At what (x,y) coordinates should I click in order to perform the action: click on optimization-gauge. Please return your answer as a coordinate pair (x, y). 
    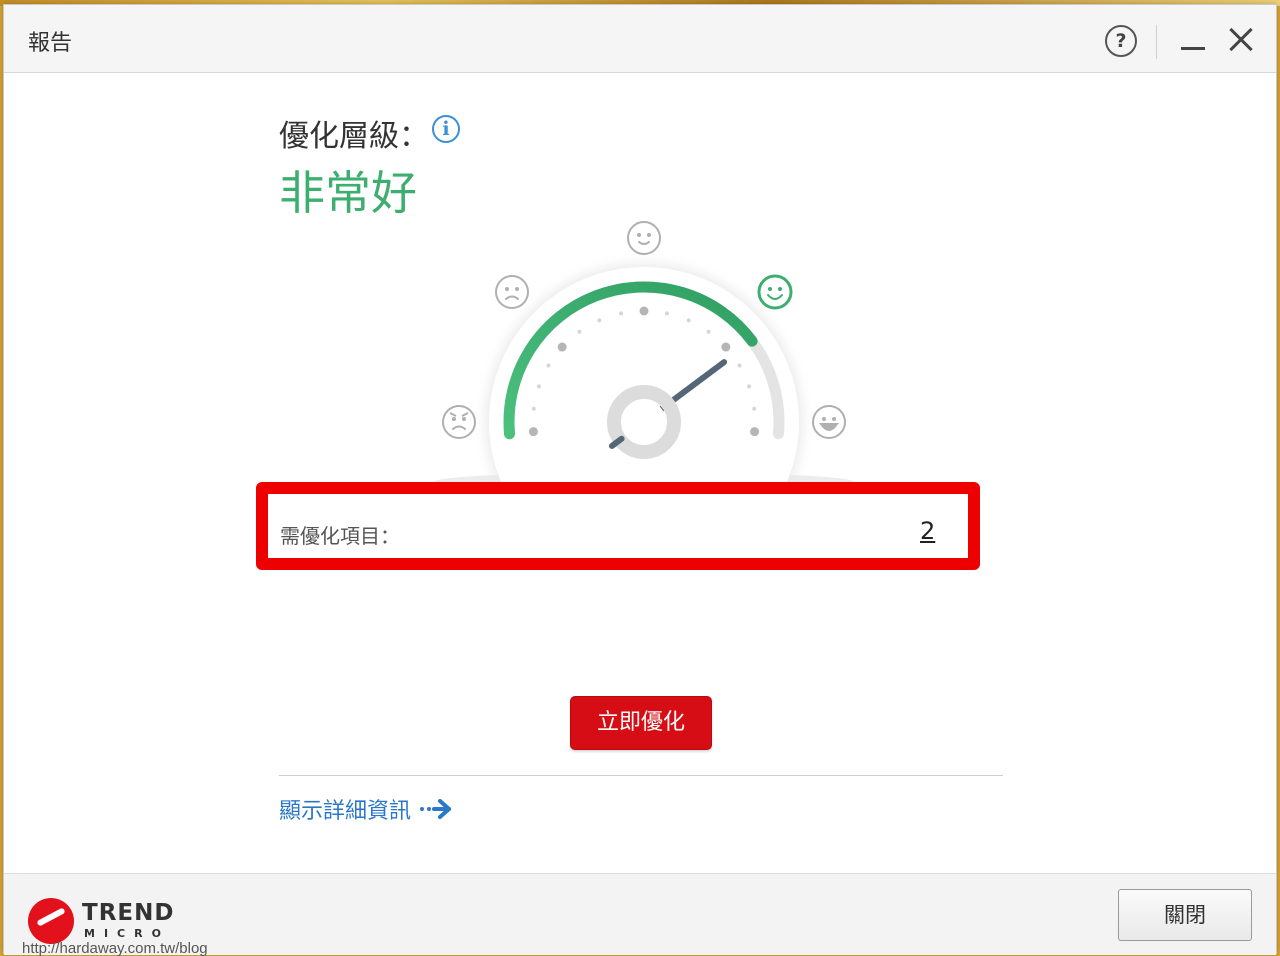
    Looking at the image, I should click on (644, 350).